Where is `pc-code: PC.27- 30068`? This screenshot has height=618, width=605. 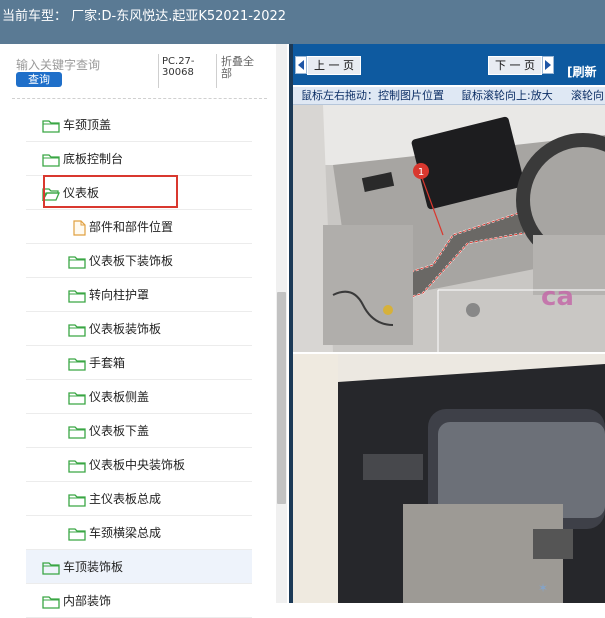 pc-code: PC.27- 30068 is located at coordinates (178, 67).